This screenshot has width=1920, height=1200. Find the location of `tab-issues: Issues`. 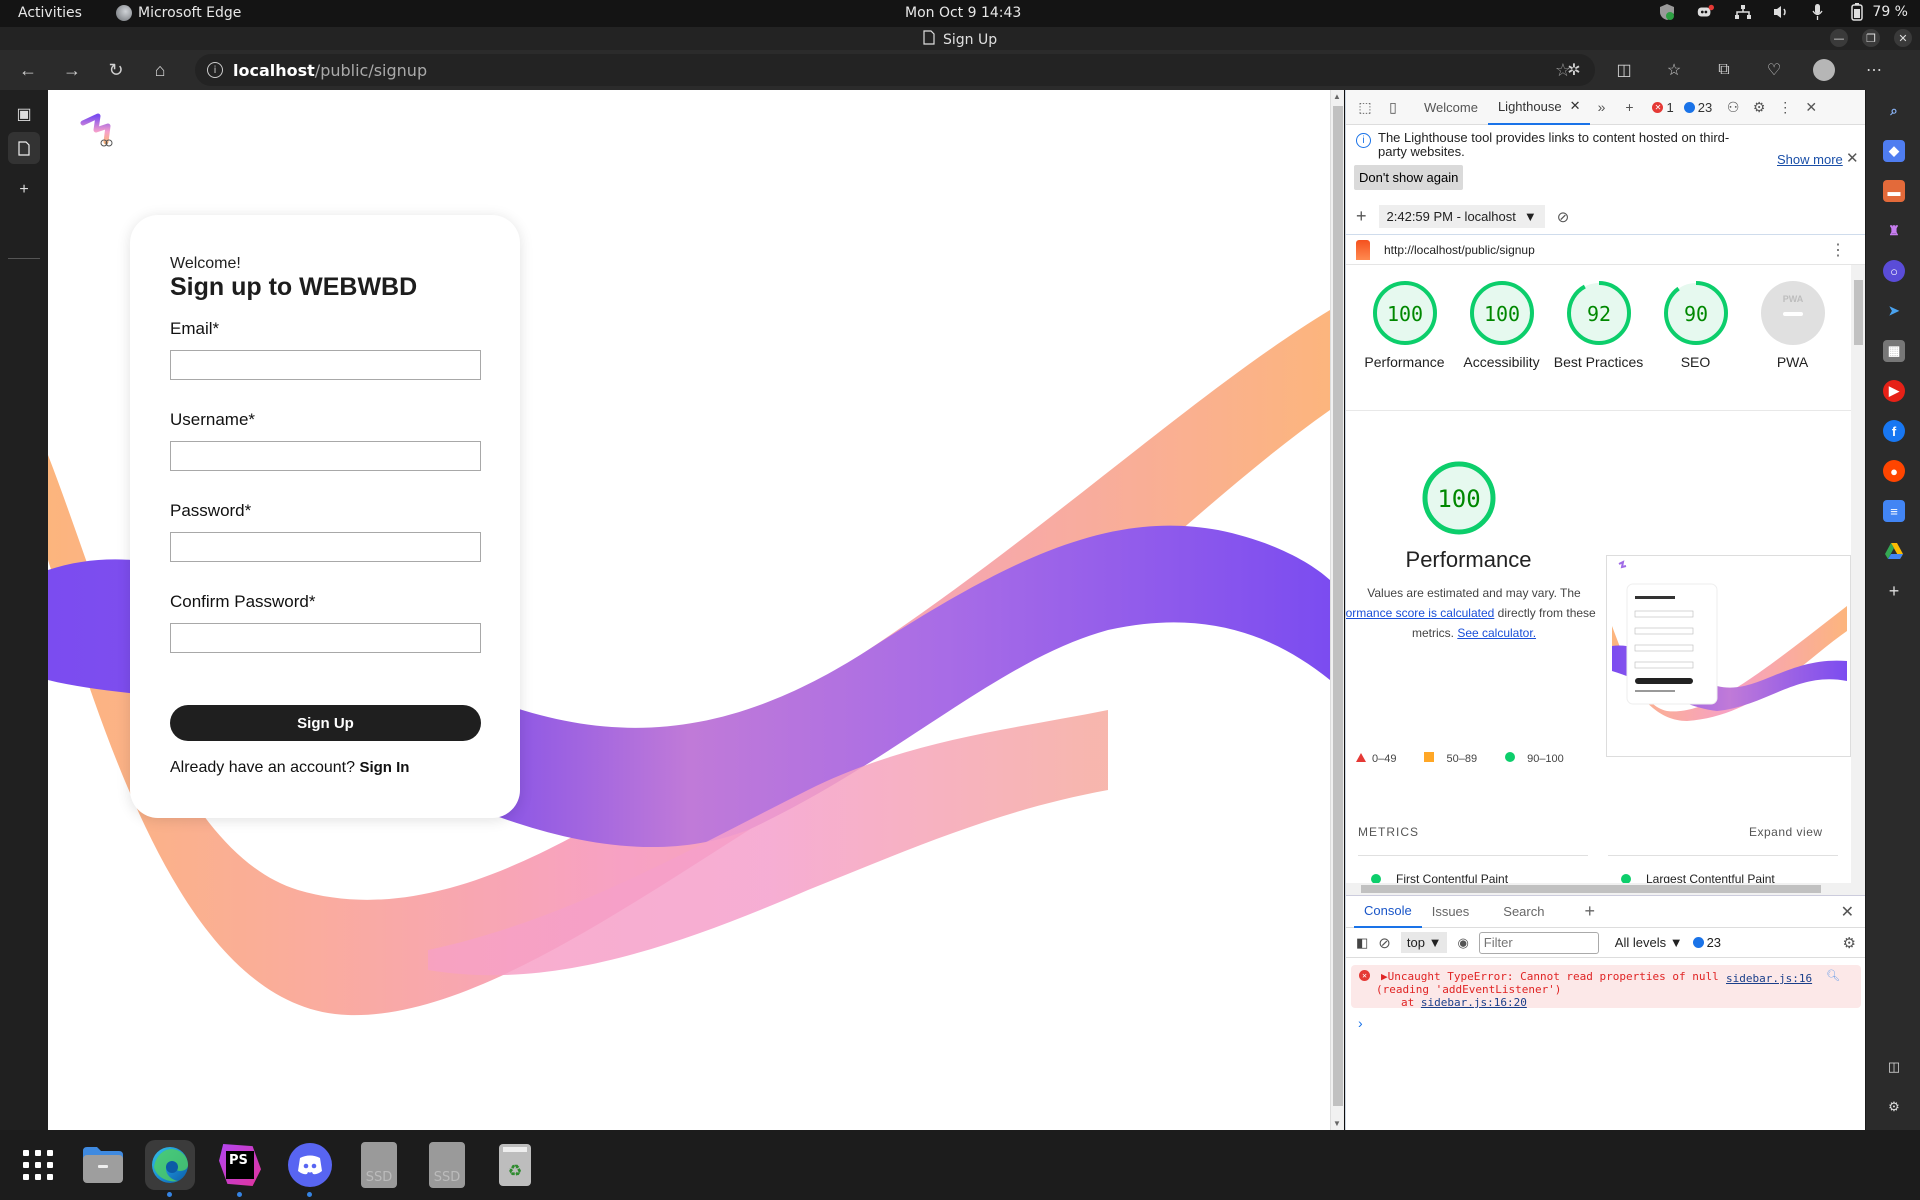

tab-issues: Issues is located at coordinates (1451, 911).